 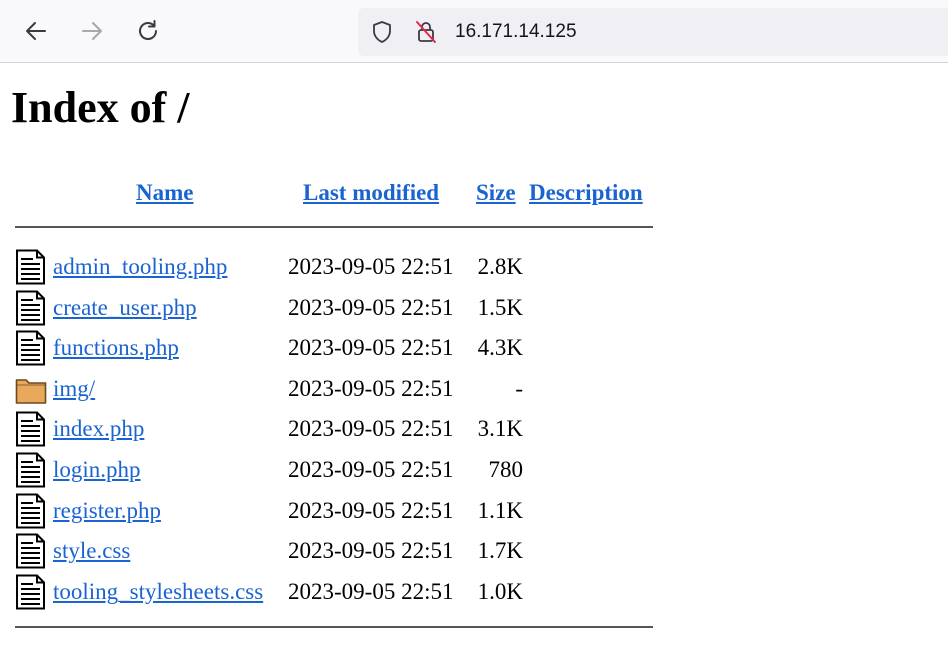 What do you see at coordinates (516, 32) in the screenshot?
I see `url-text: 16.171.14.125` at bounding box center [516, 32].